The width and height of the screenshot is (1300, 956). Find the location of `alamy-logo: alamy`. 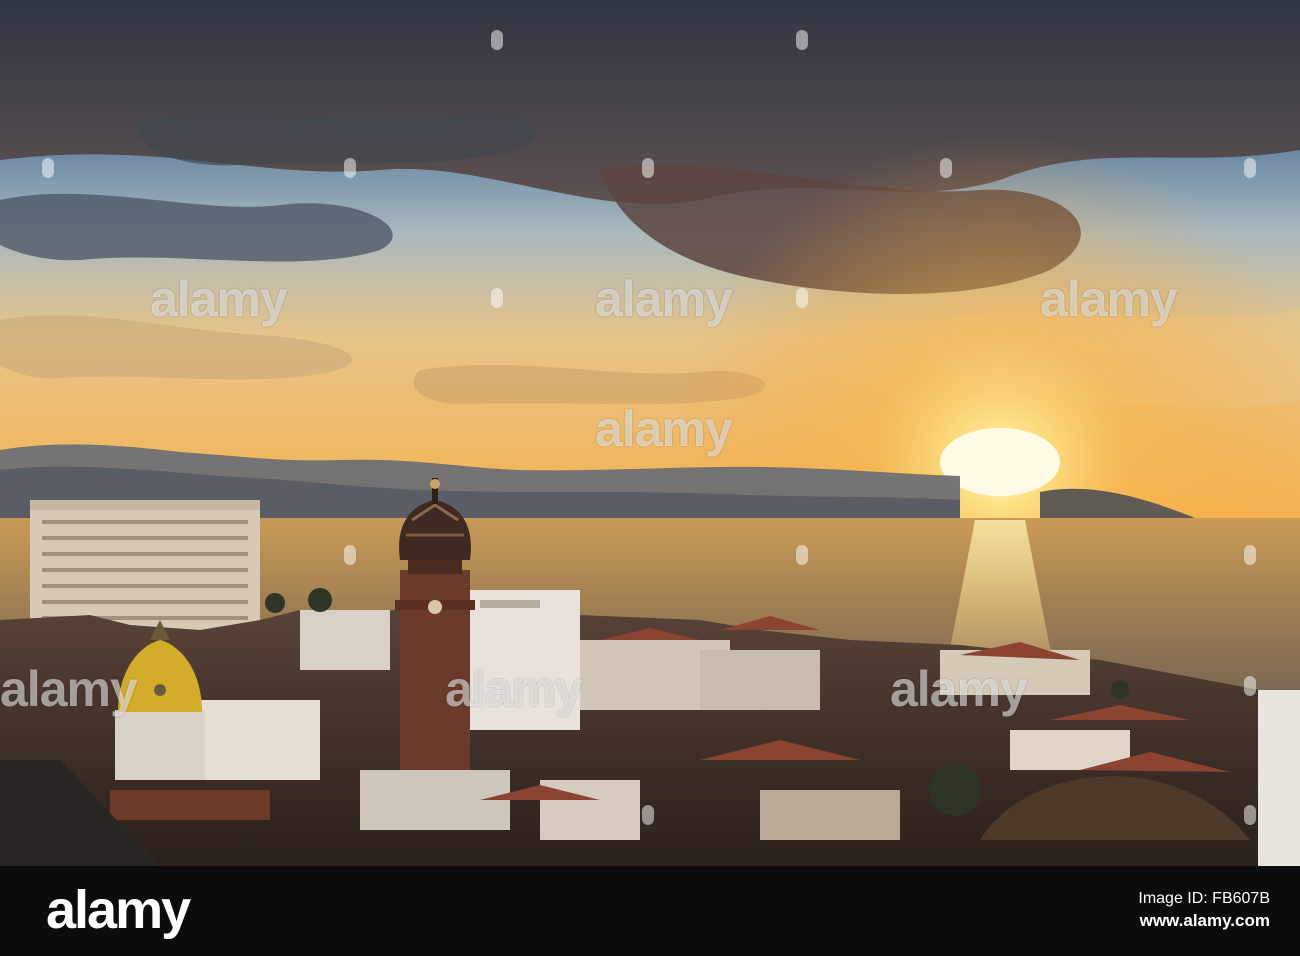

alamy-logo: alamy is located at coordinates (118, 910).